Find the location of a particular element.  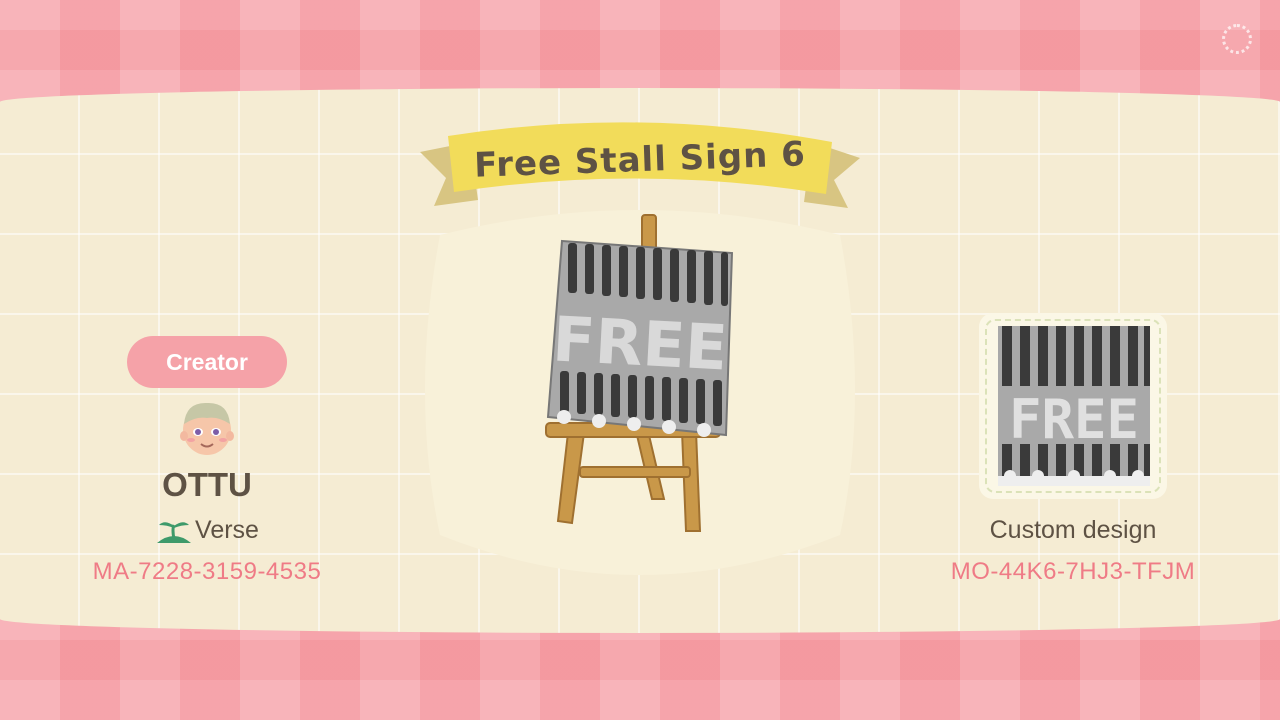

villager-avatar-icon is located at coordinates (207, 428).